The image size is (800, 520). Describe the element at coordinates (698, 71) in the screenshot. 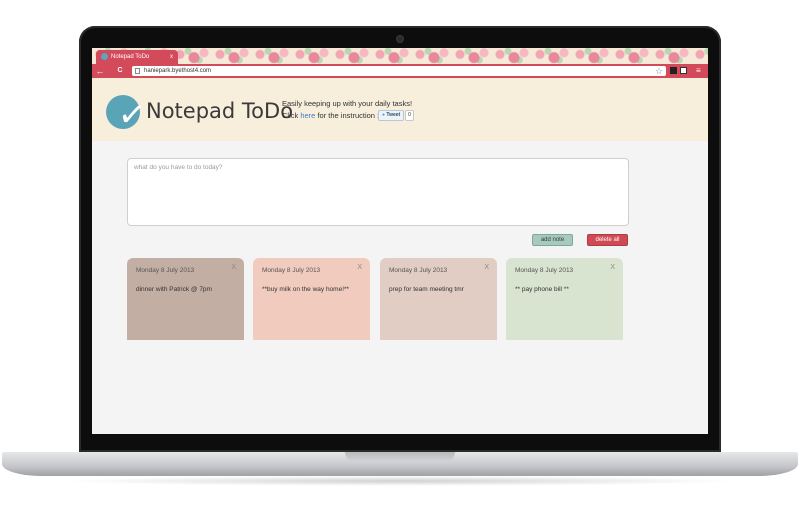

I see `browser-menu-icon: ≡` at that location.